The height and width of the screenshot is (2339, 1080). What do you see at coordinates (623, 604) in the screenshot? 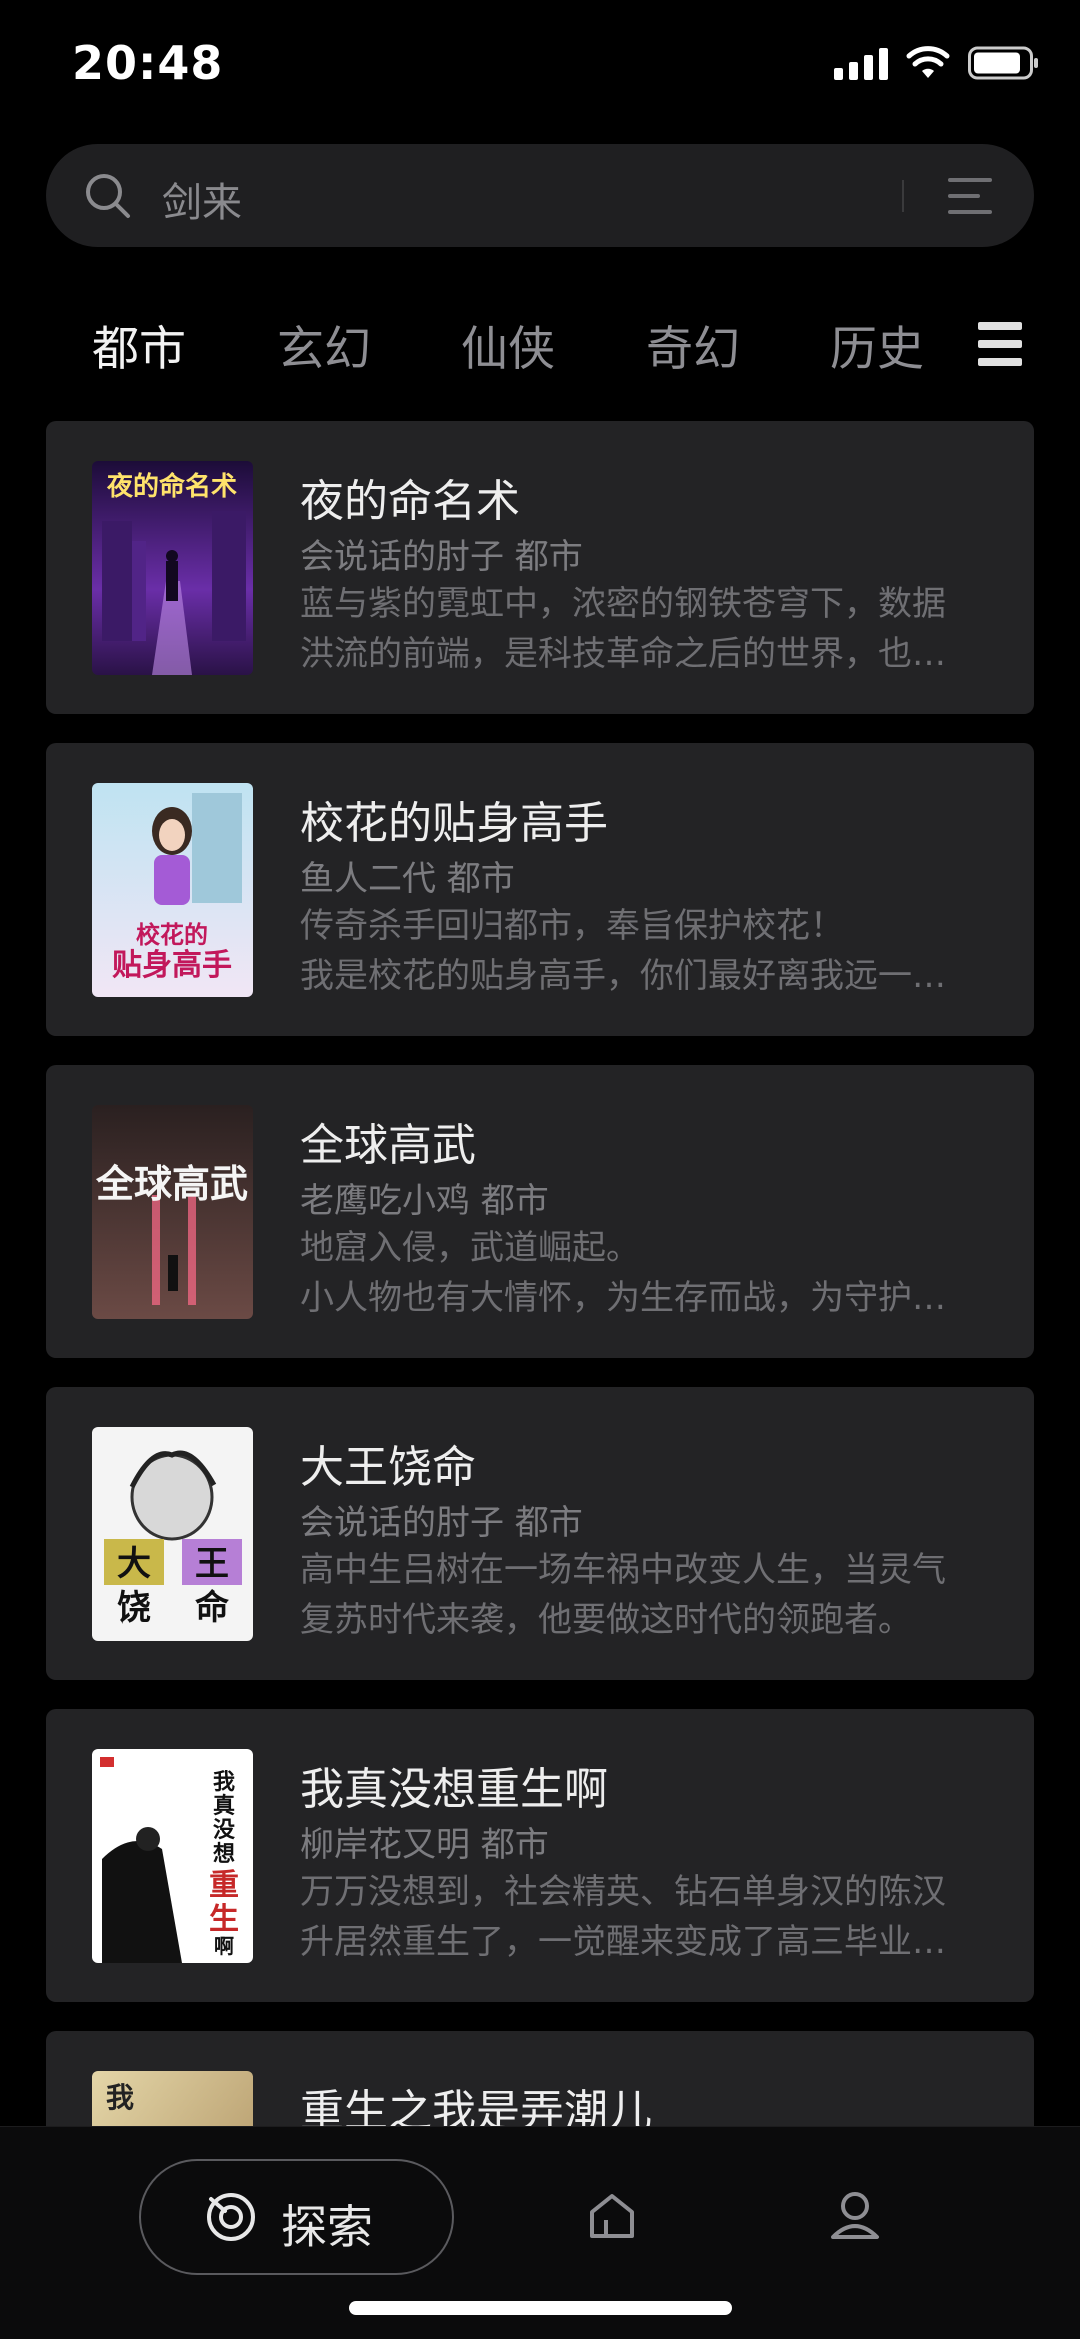
I see `book-description-line: 蓝与紫的霓虹中，浓密的钢铁苍穹下，数据` at bounding box center [623, 604].